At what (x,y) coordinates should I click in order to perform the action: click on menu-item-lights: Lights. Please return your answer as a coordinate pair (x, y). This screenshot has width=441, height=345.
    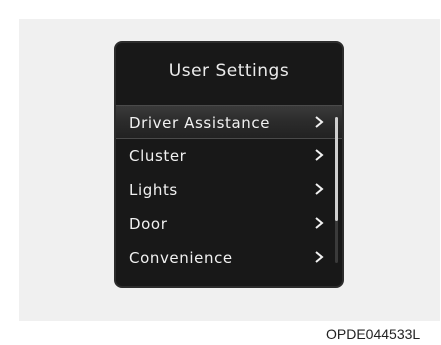
    Looking at the image, I should click on (229, 190).